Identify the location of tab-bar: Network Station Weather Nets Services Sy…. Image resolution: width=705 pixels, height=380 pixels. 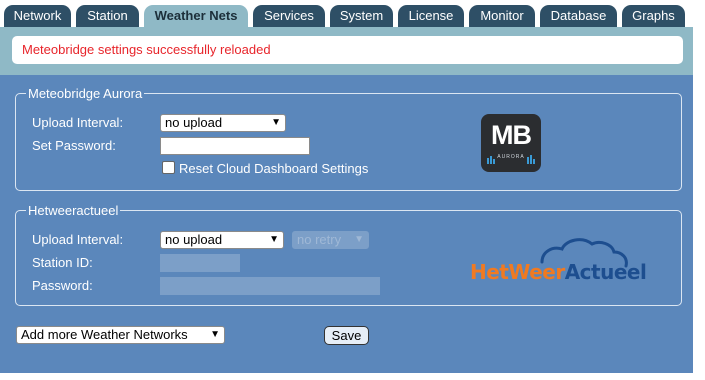
(352, 14).